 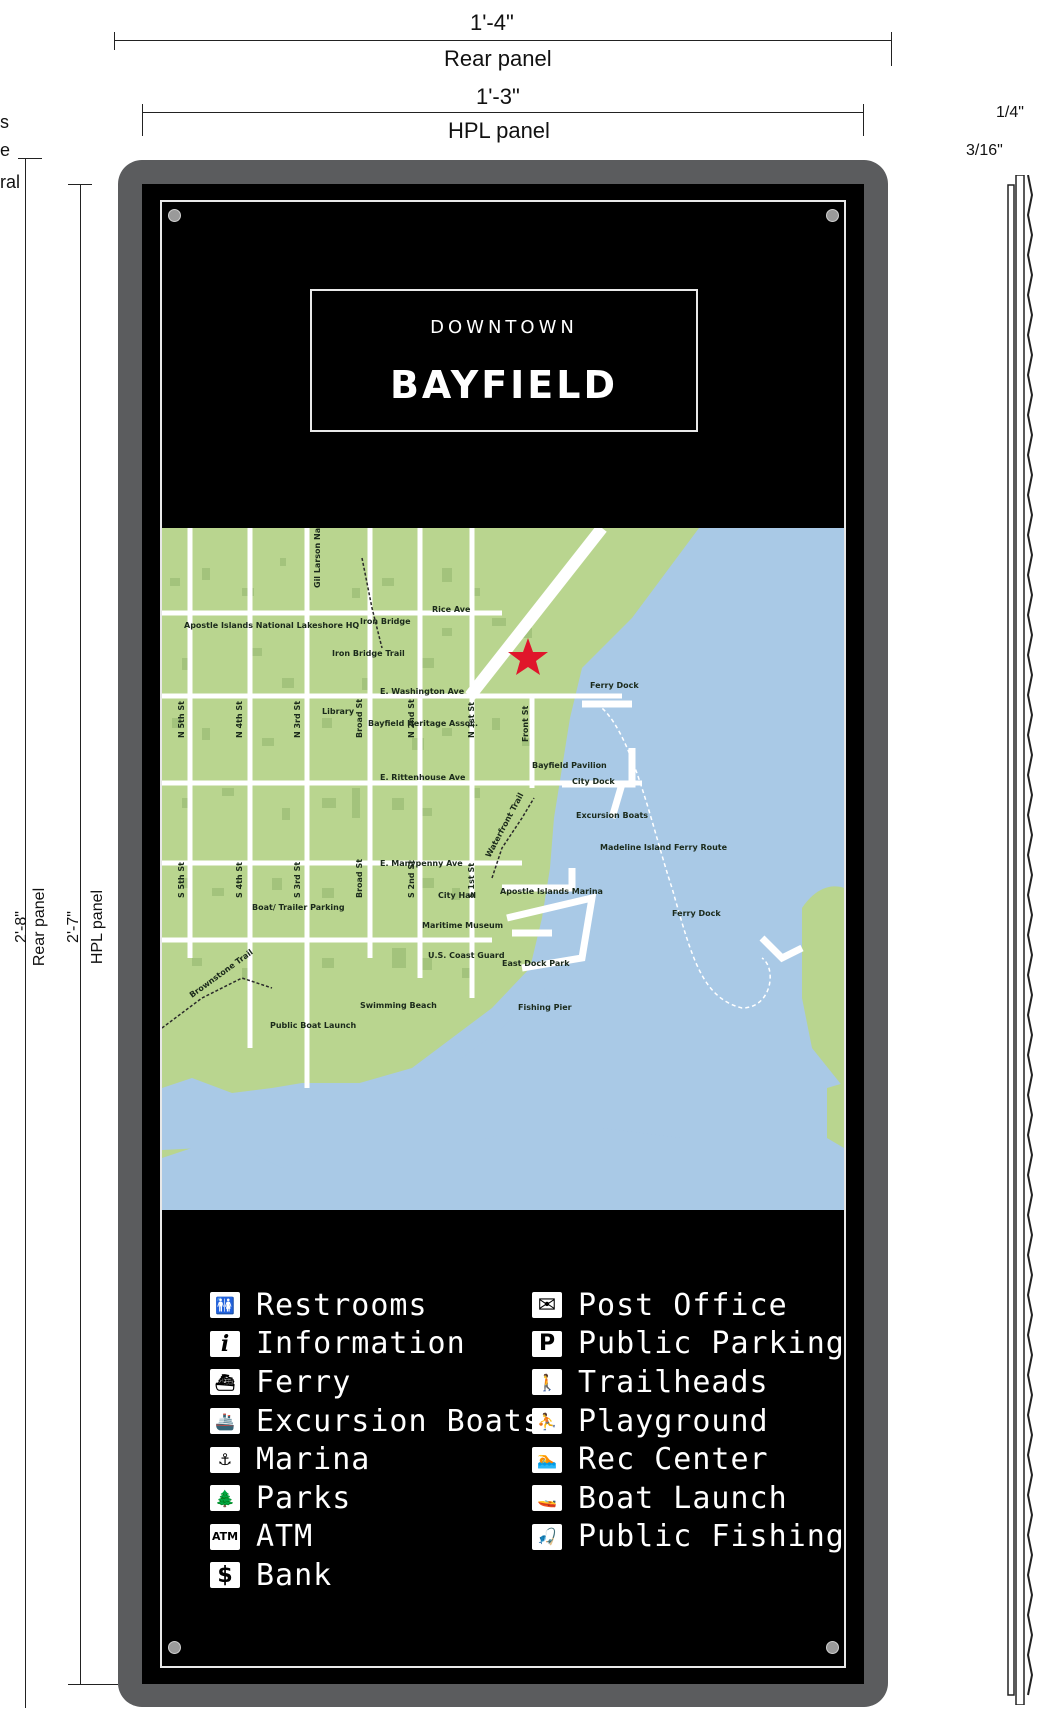 What do you see at coordinates (30, 158) in the screenshot?
I see `rear-height-tick-top` at bounding box center [30, 158].